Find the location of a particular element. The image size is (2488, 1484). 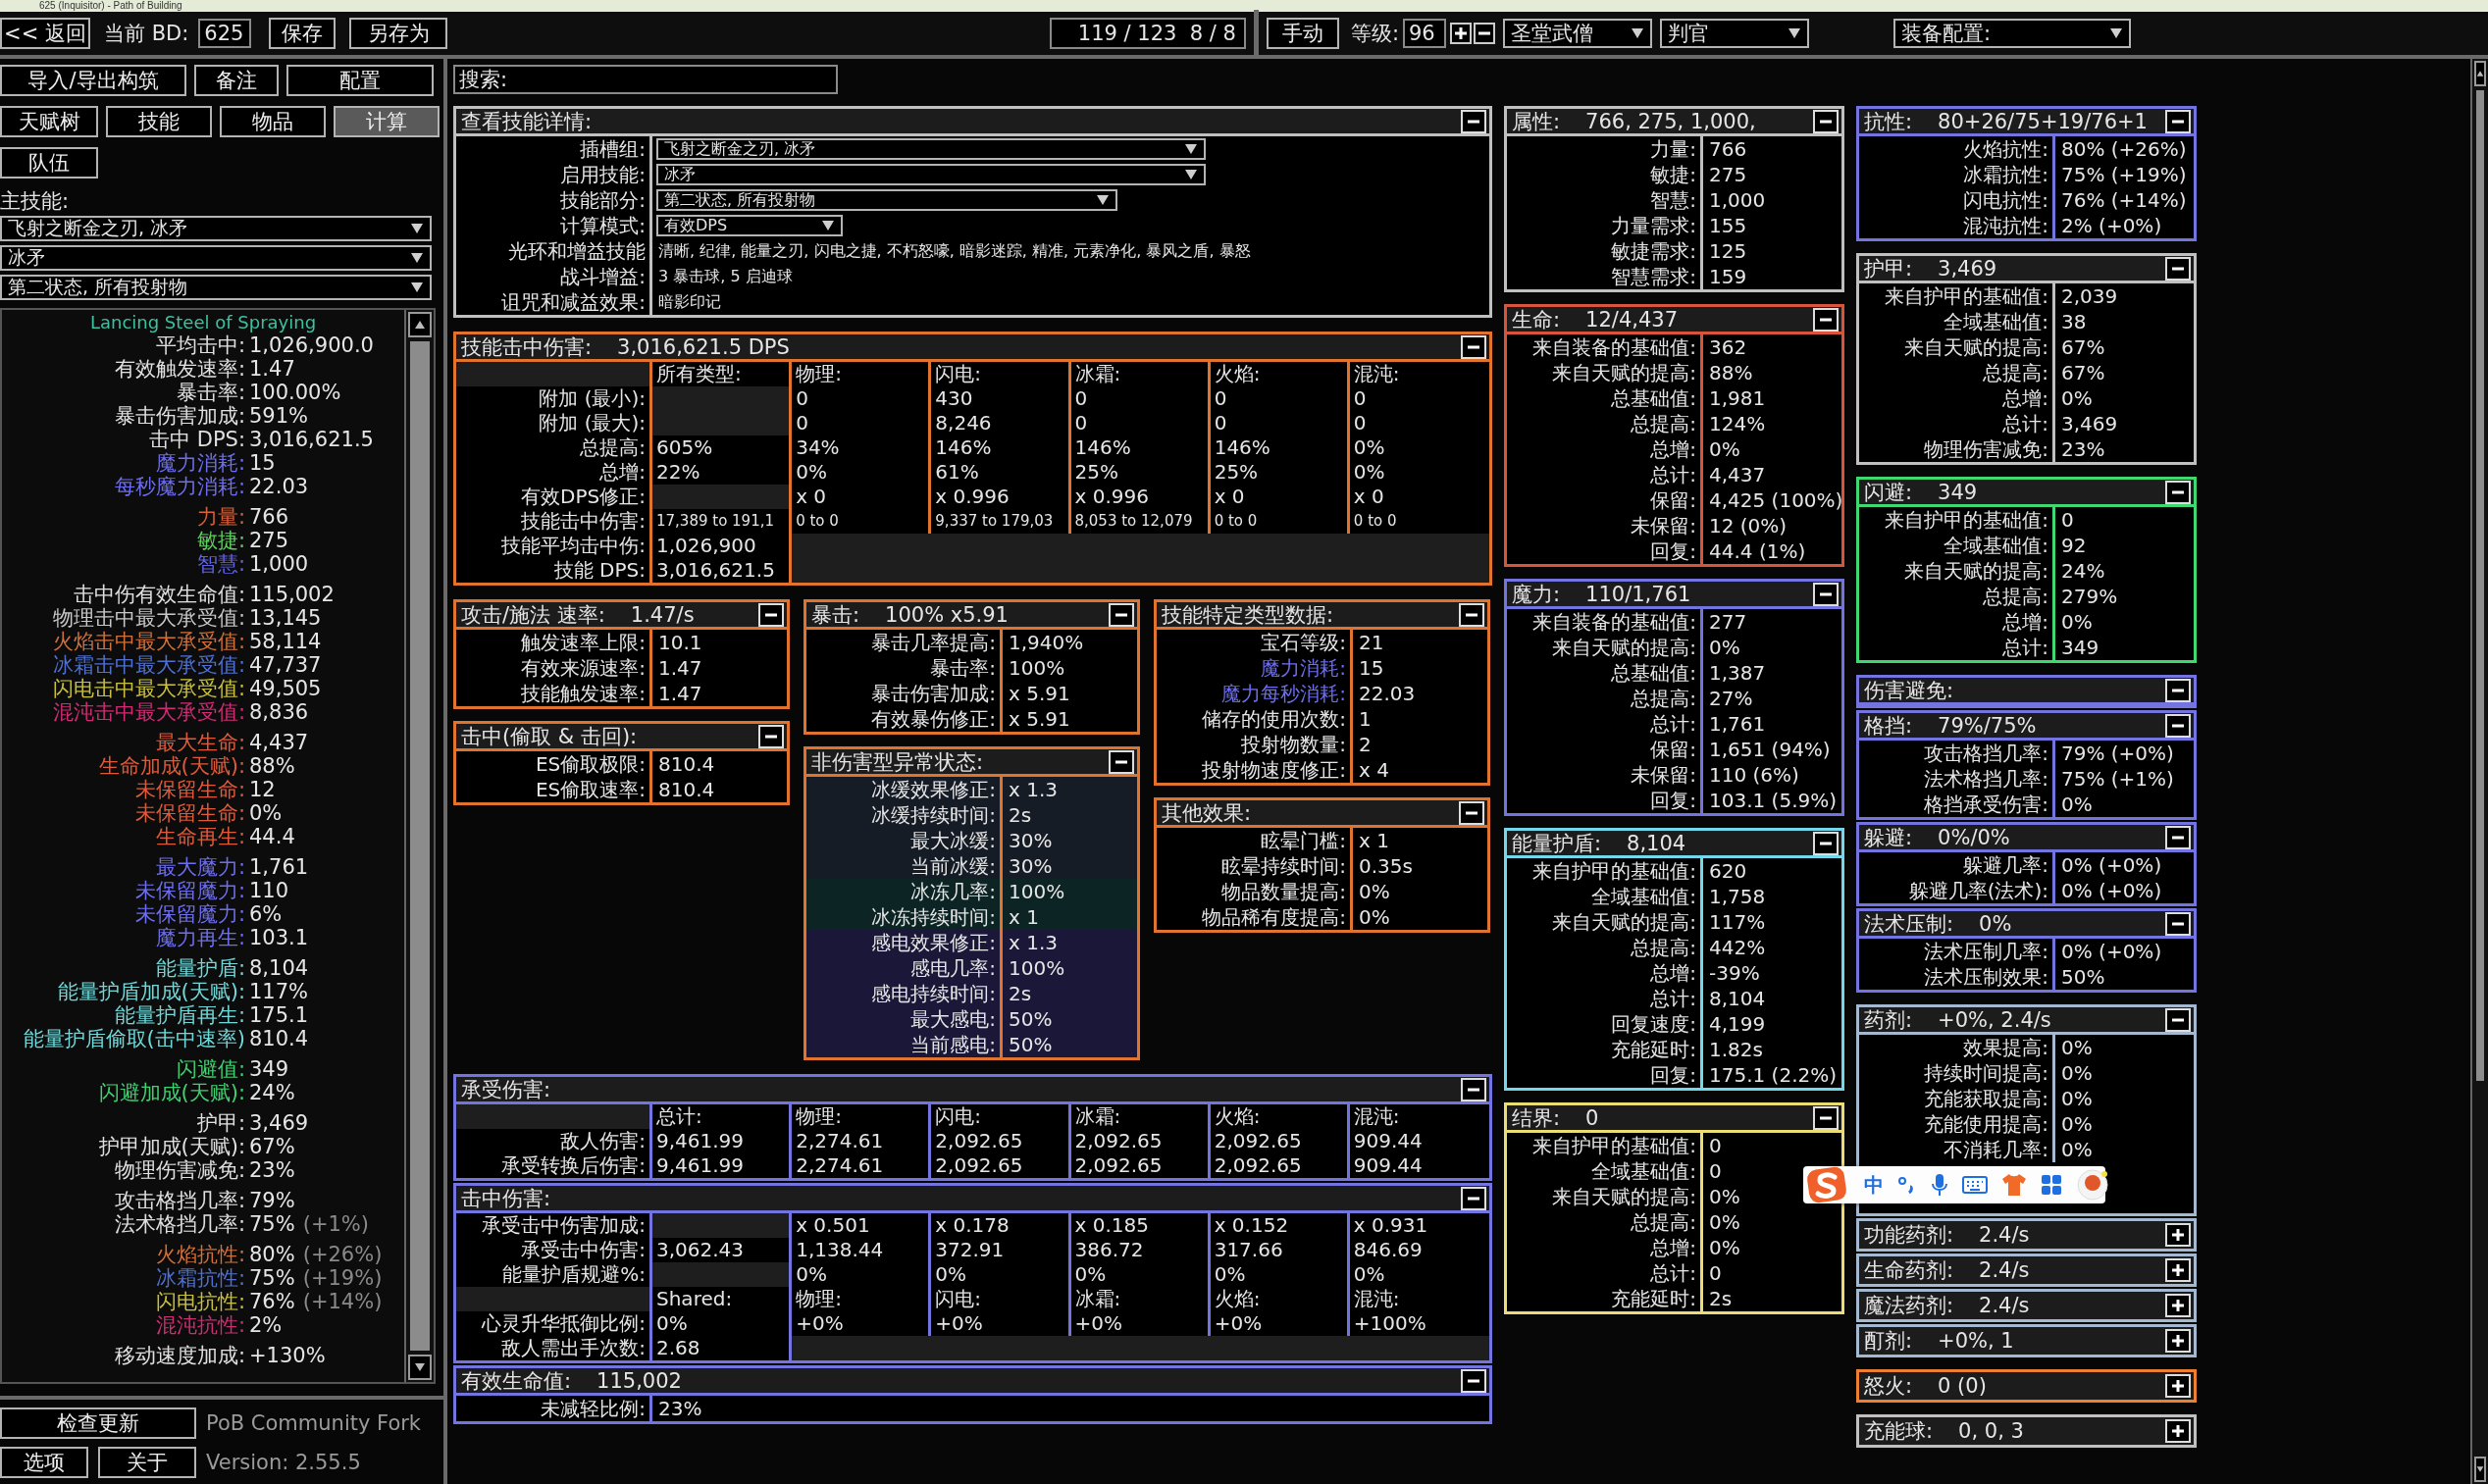

panel-button: 备注 is located at coordinates (237, 80).